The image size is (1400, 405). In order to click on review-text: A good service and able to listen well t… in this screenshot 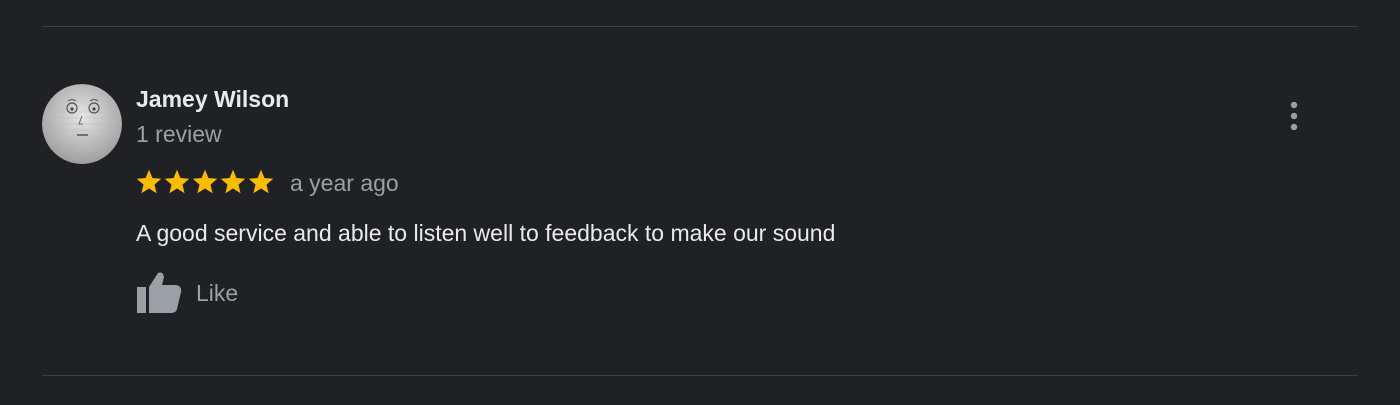, I will do `click(486, 233)`.